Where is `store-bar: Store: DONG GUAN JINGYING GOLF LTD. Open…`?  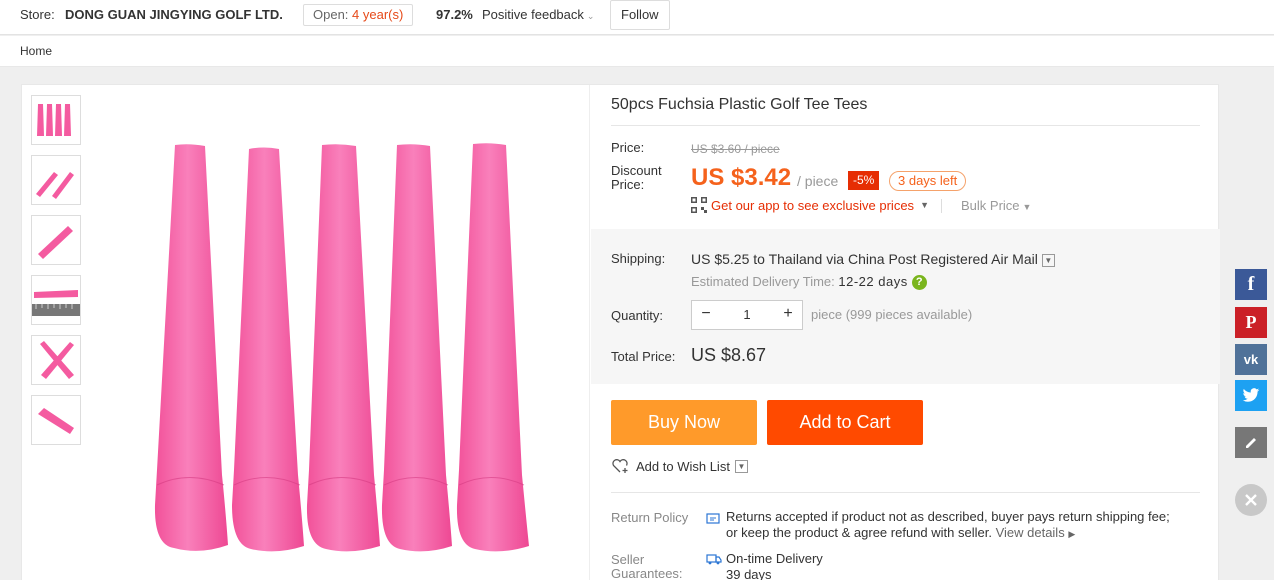 store-bar: Store: DONG GUAN JINGYING GOLF LTD. Open… is located at coordinates (637, 17).